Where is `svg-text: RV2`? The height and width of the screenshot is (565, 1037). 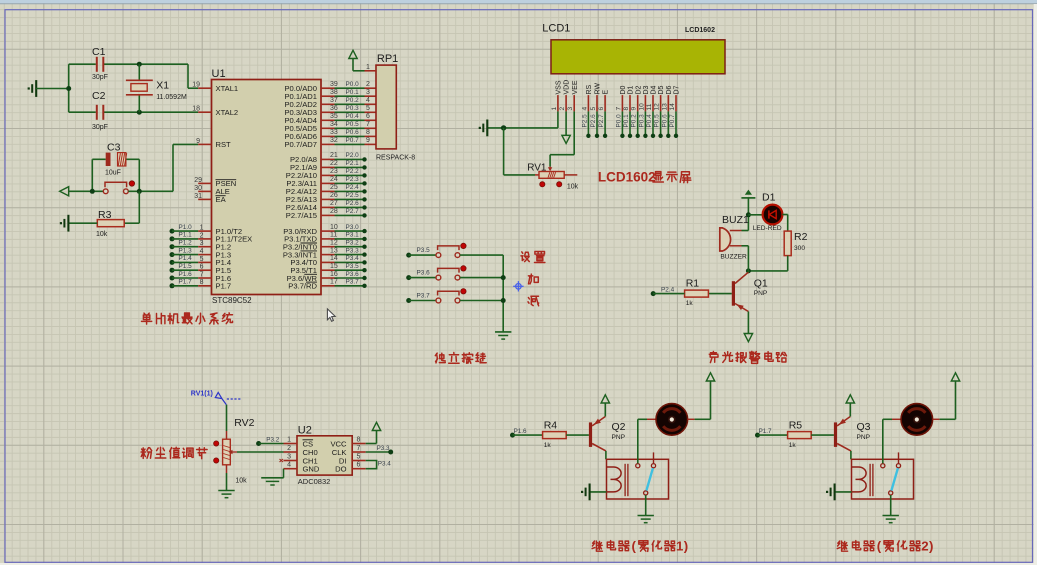 svg-text: RV2 is located at coordinates (244, 423).